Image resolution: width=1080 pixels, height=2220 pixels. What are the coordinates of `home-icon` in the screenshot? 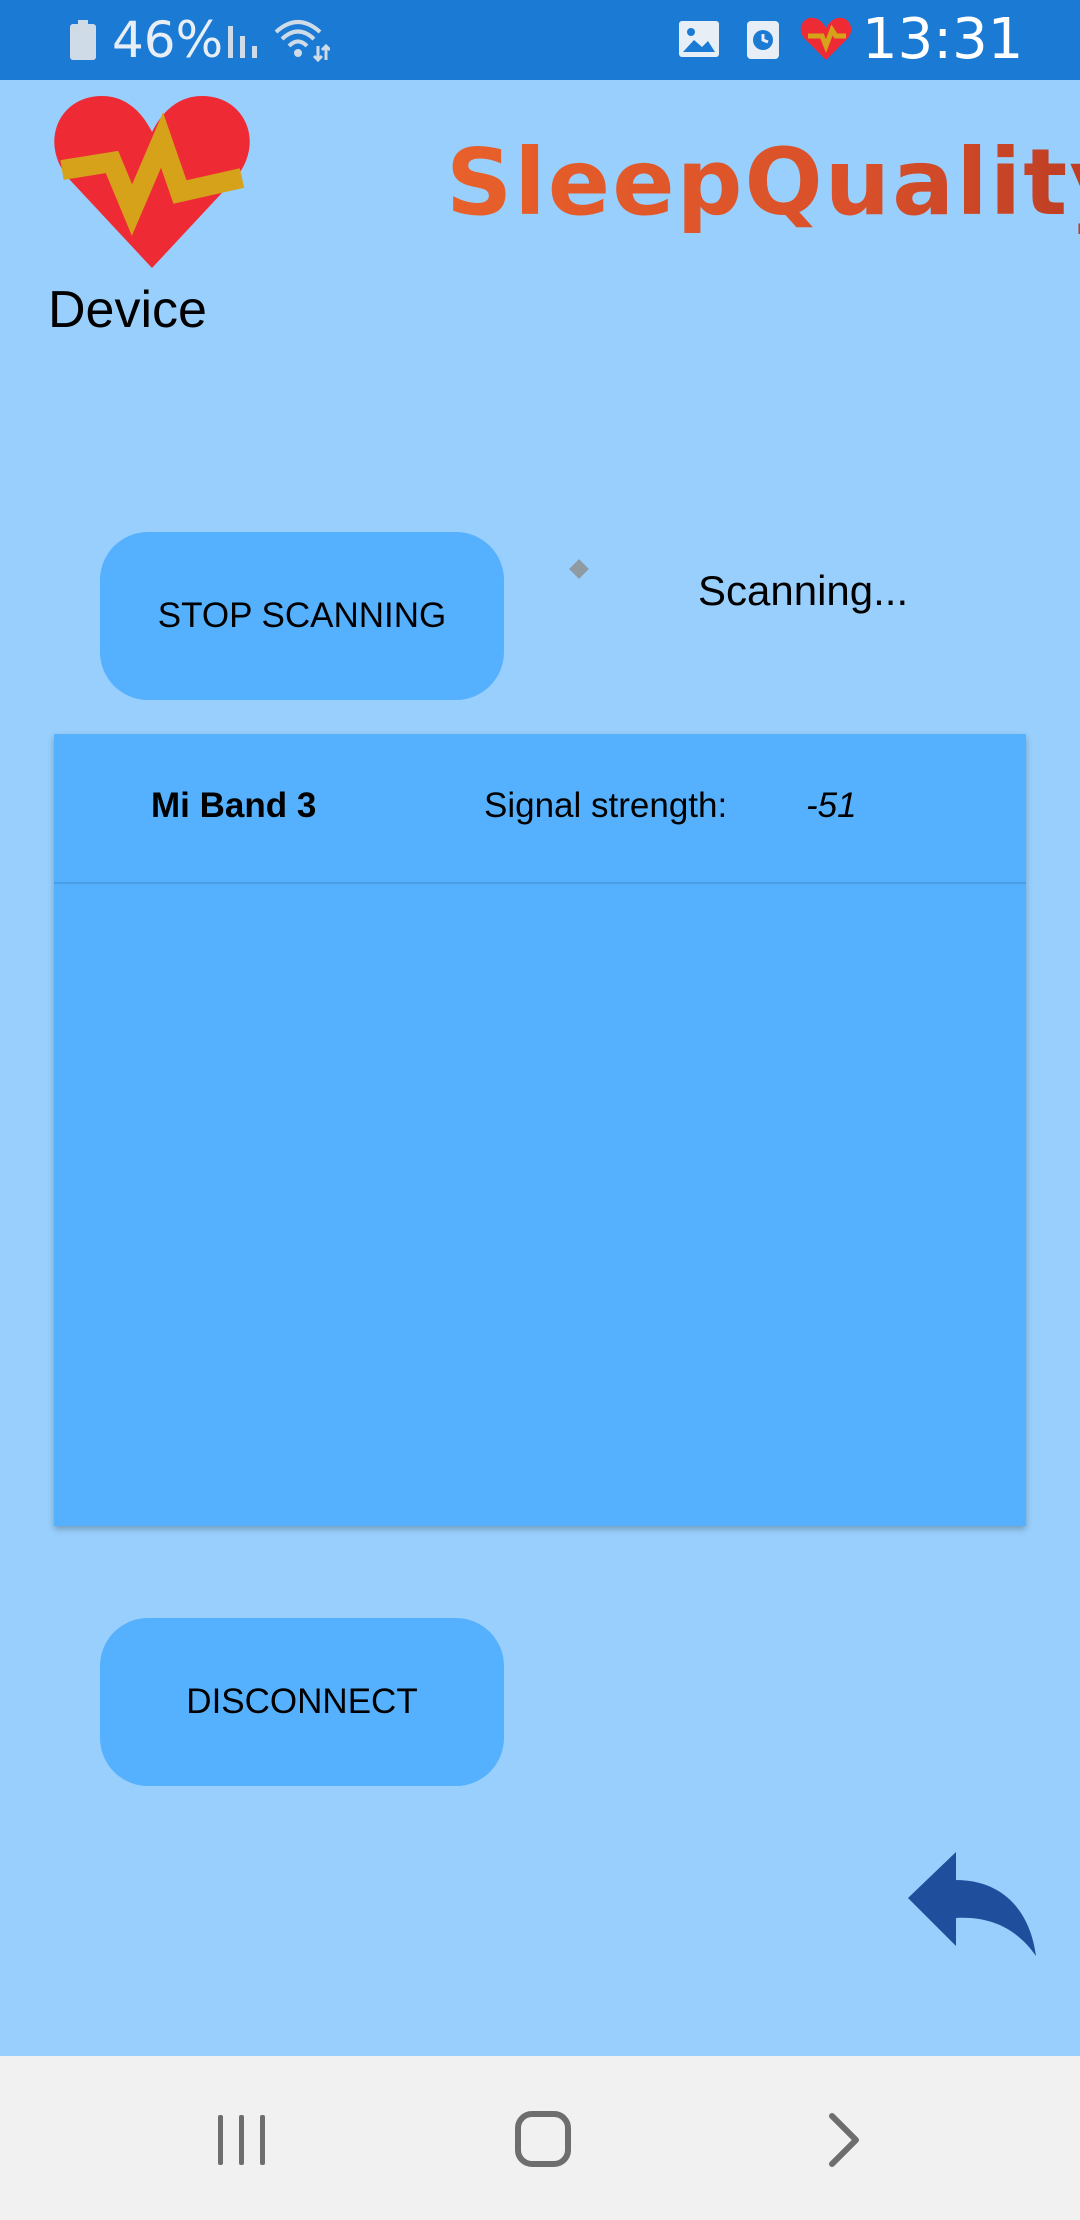 It's located at (543, 2139).